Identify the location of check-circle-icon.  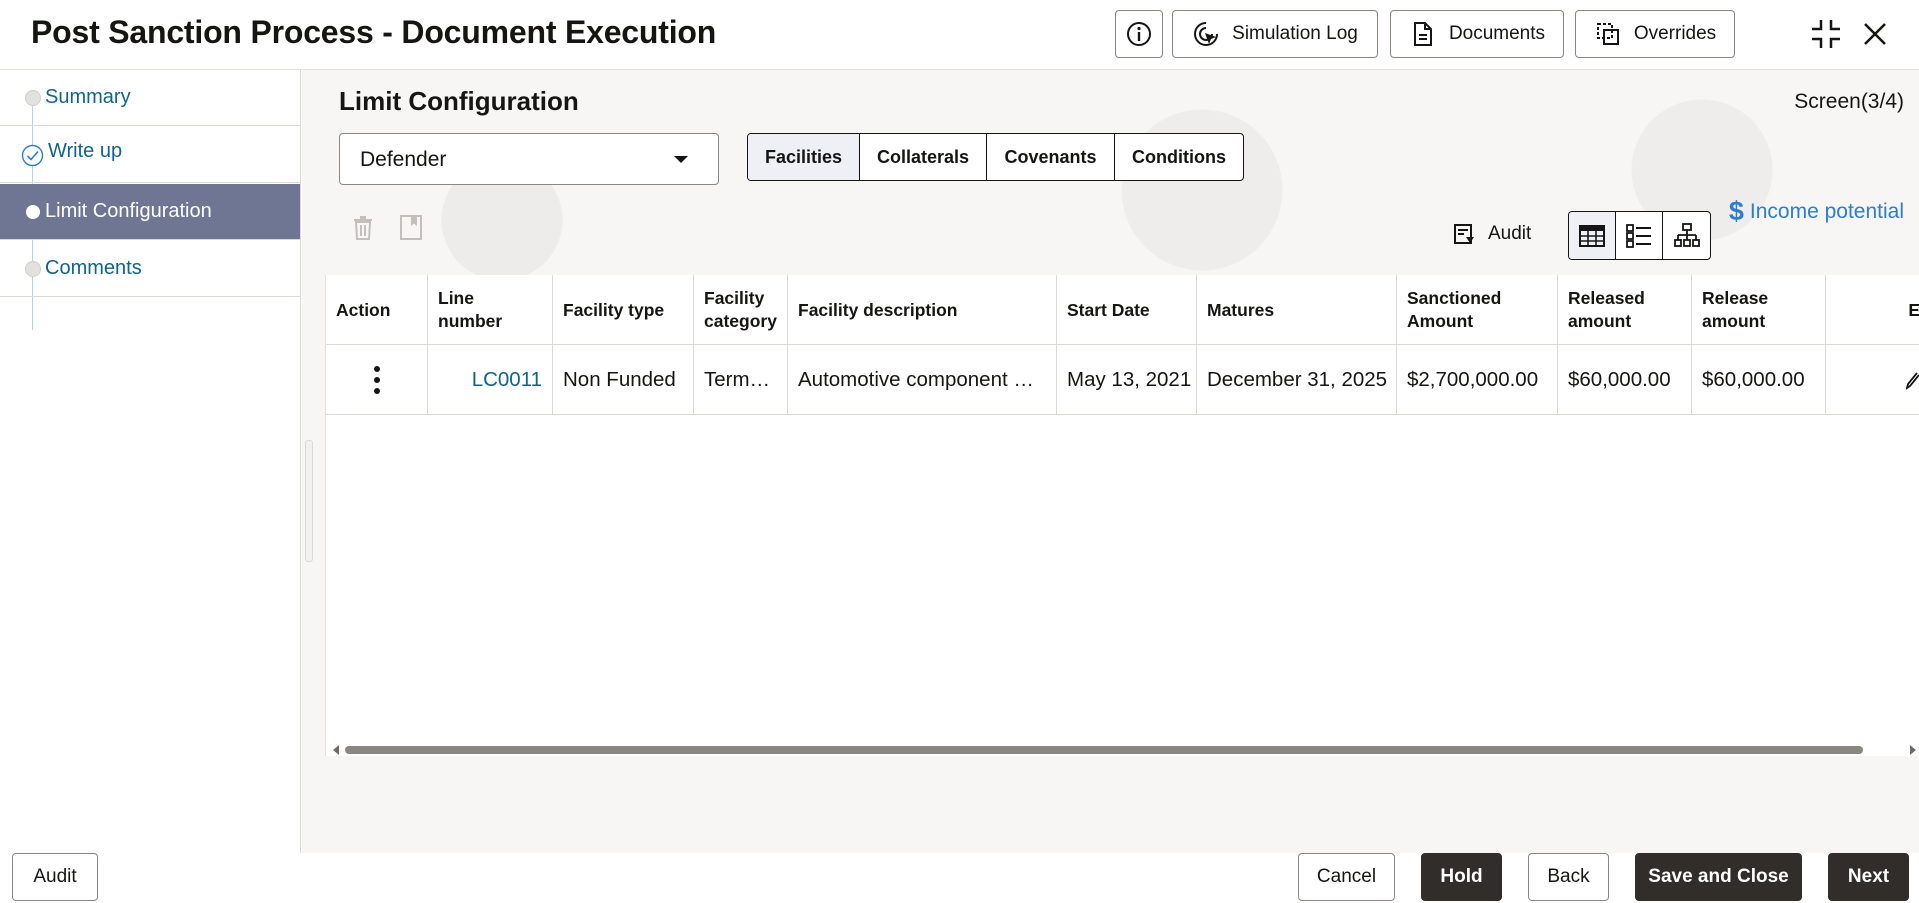
(32, 155).